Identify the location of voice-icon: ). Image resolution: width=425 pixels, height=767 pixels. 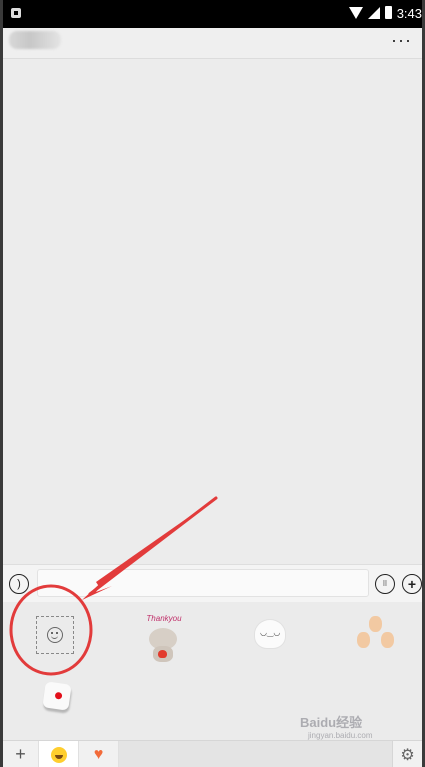
(19, 584).